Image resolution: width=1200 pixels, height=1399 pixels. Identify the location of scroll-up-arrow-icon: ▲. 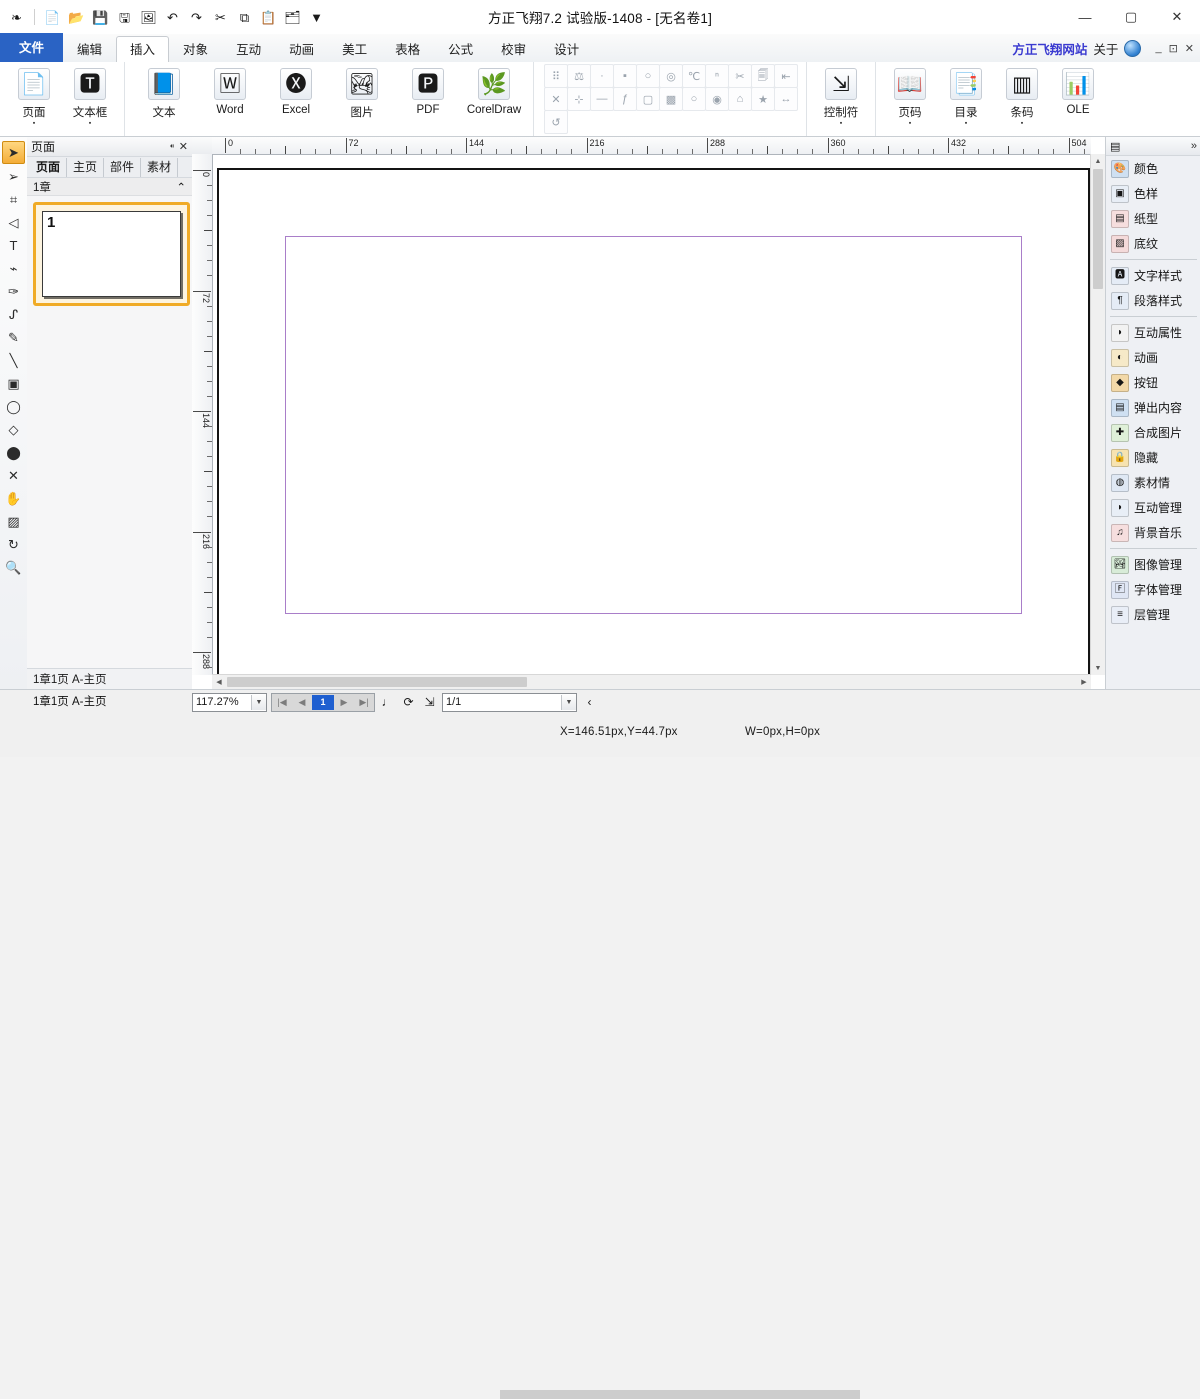
(1098, 161).